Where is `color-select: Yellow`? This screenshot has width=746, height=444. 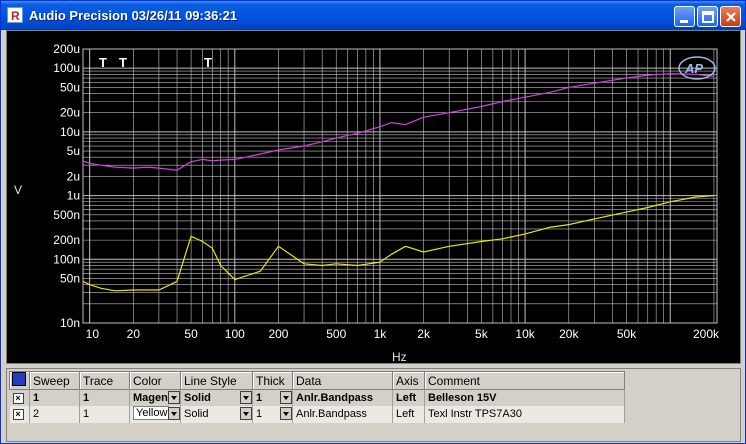 color-select: Yellow is located at coordinates (155, 414).